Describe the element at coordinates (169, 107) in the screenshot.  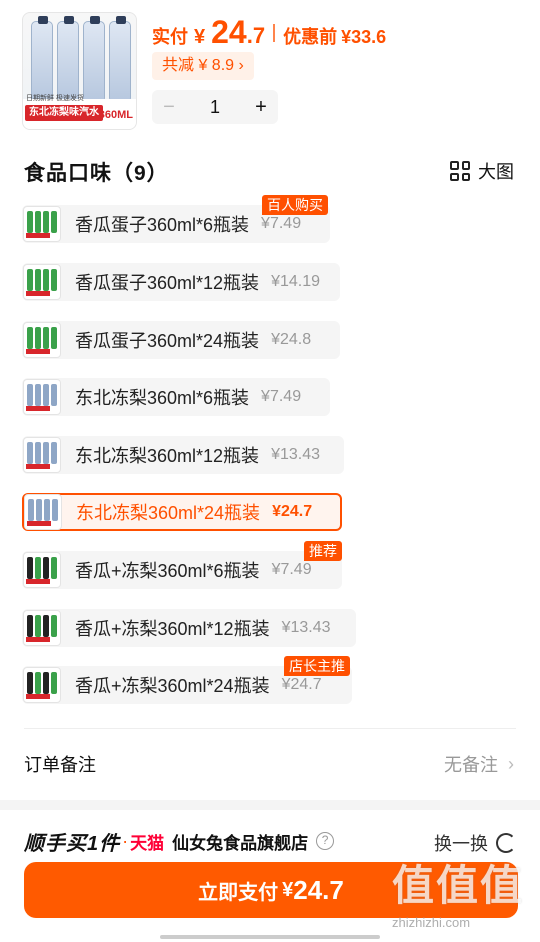
I see `decrease-button: −` at that location.